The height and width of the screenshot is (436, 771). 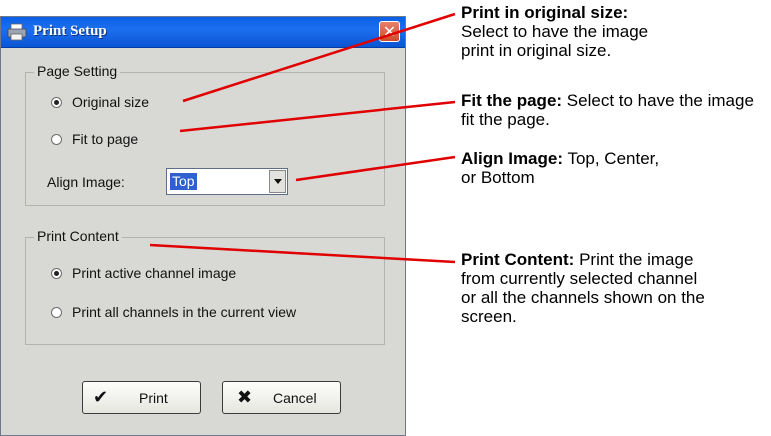 What do you see at coordinates (205, 286) in the screenshot?
I see `print-content-group: Print Content` at bounding box center [205, 286].